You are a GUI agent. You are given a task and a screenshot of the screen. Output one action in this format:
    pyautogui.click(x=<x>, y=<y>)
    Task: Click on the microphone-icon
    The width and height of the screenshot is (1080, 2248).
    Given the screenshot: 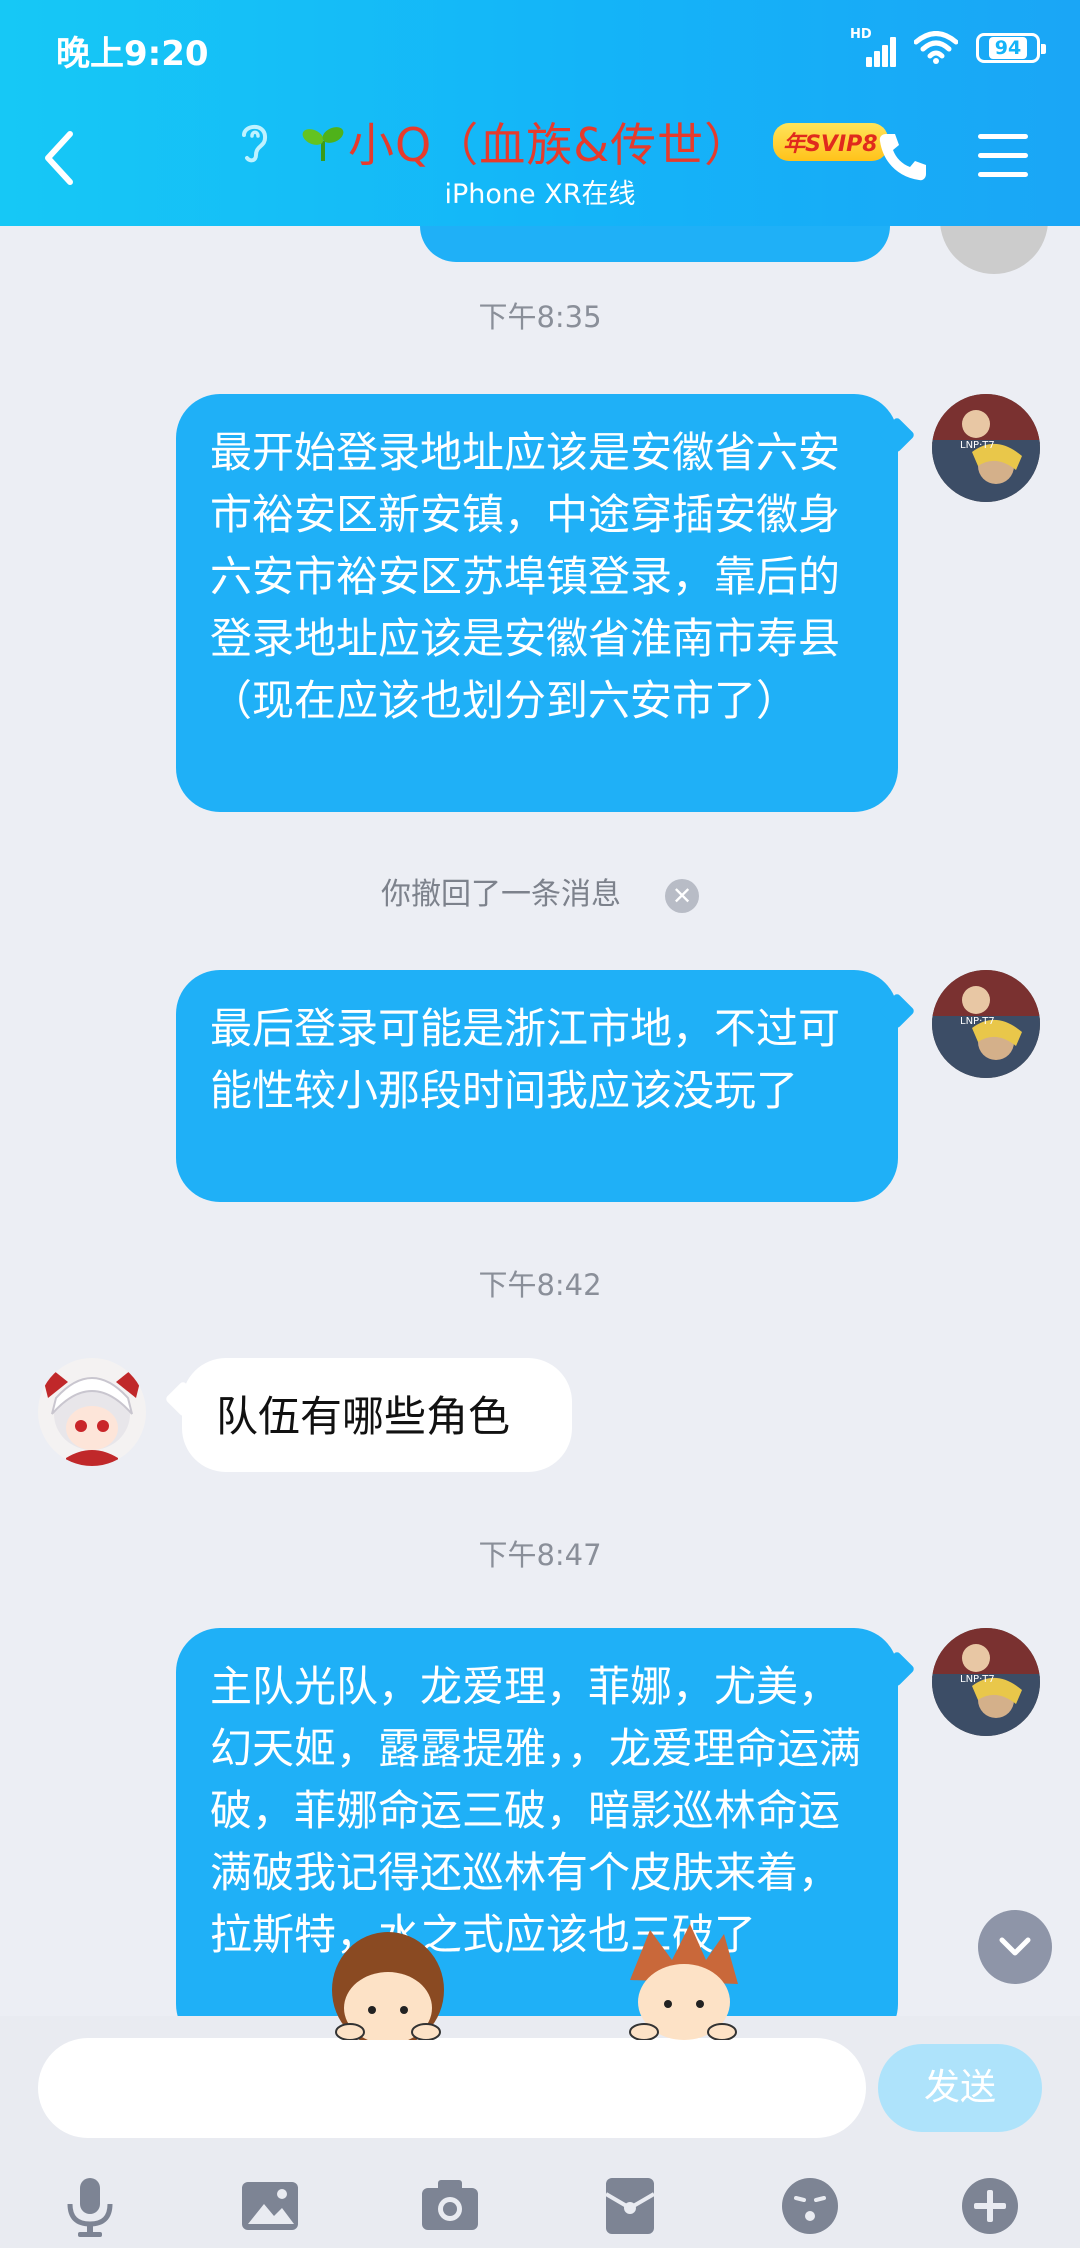 What is the action you would take?
    pyautogui.click(x=90, y=2206)
    